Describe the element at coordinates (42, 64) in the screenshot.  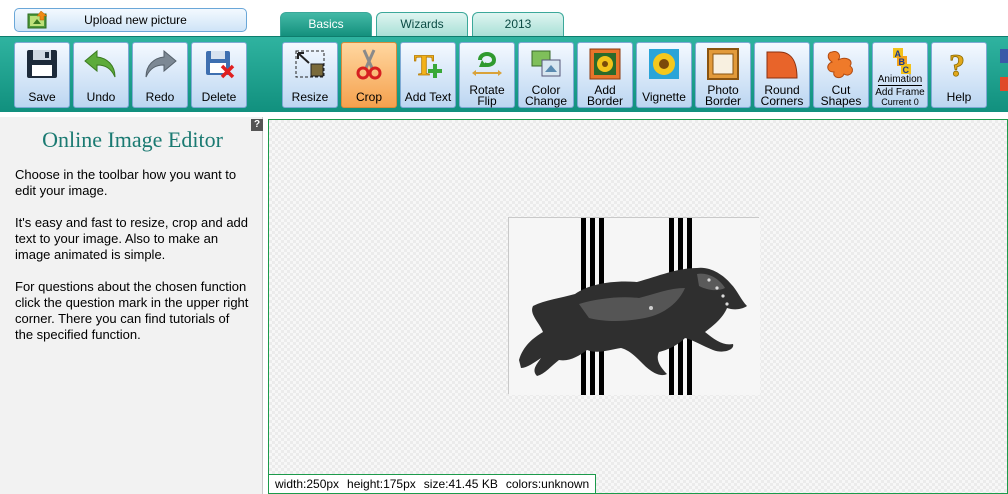
I see `floppy-disk-icon` at that location.